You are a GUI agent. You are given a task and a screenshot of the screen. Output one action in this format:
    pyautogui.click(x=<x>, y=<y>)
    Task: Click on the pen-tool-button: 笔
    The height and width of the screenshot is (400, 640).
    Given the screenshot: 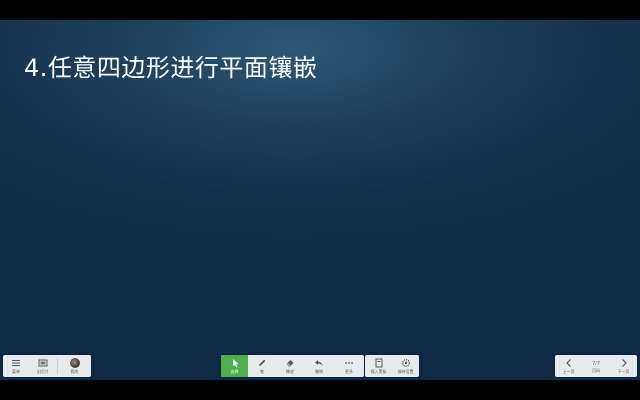 What is the action you would take?
    pyautogui.click(x=262, y=366)
    